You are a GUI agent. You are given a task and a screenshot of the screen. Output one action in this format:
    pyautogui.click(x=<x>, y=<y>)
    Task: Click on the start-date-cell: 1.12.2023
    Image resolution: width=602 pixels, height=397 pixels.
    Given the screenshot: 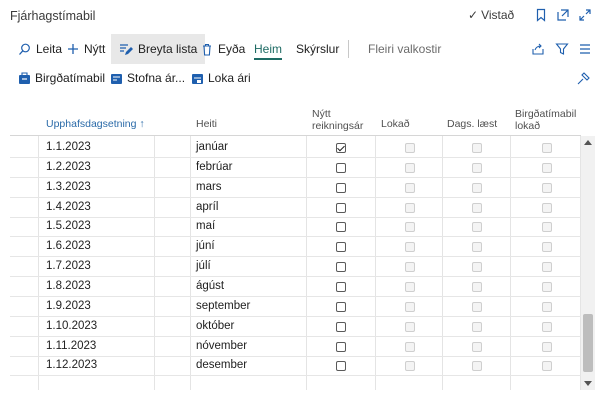 What is the action you would take?
    pyautogui.click(x=71, y=365)
    